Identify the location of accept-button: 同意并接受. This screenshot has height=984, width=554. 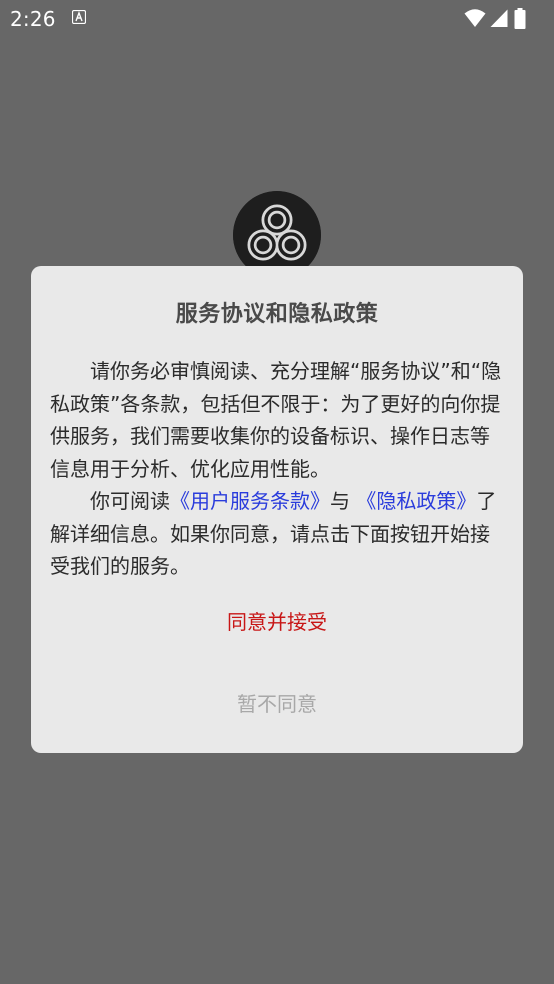
(277, 620).